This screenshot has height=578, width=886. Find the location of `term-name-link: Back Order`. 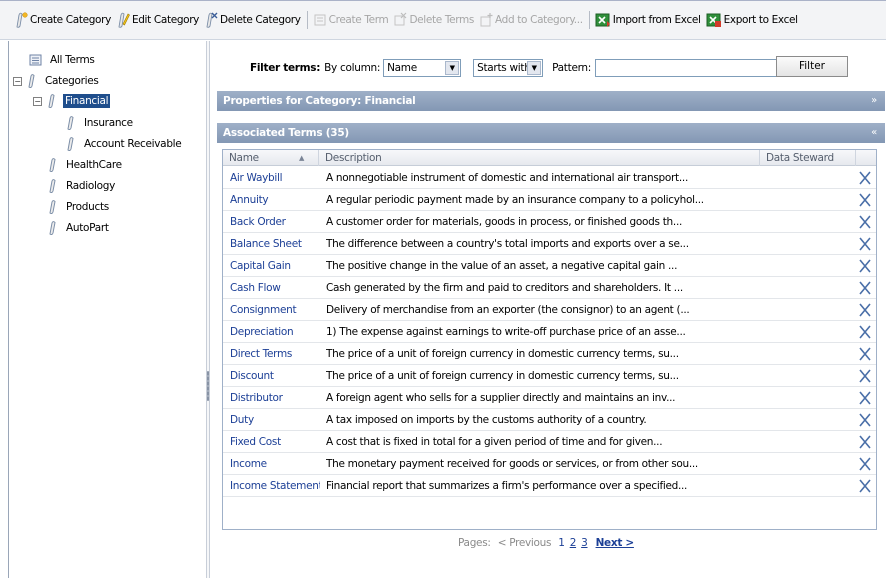

term-name-link: Back Order is located at coordinates (275, 222).